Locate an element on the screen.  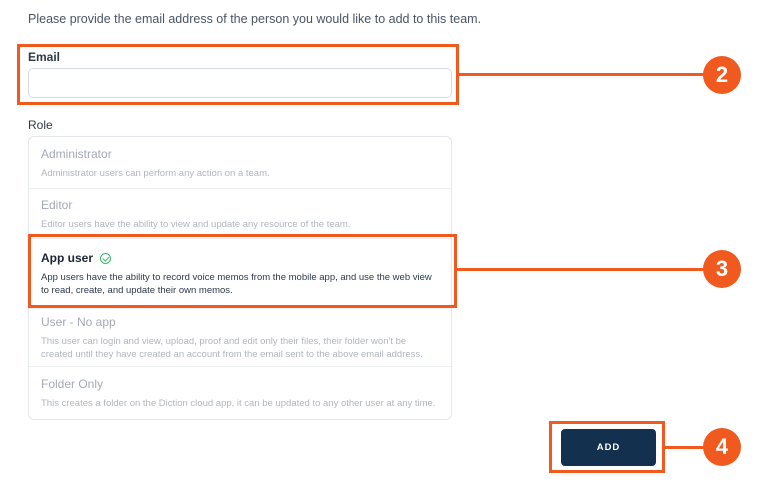
role-option-title: Administrator is located at coordinates (76, 154).